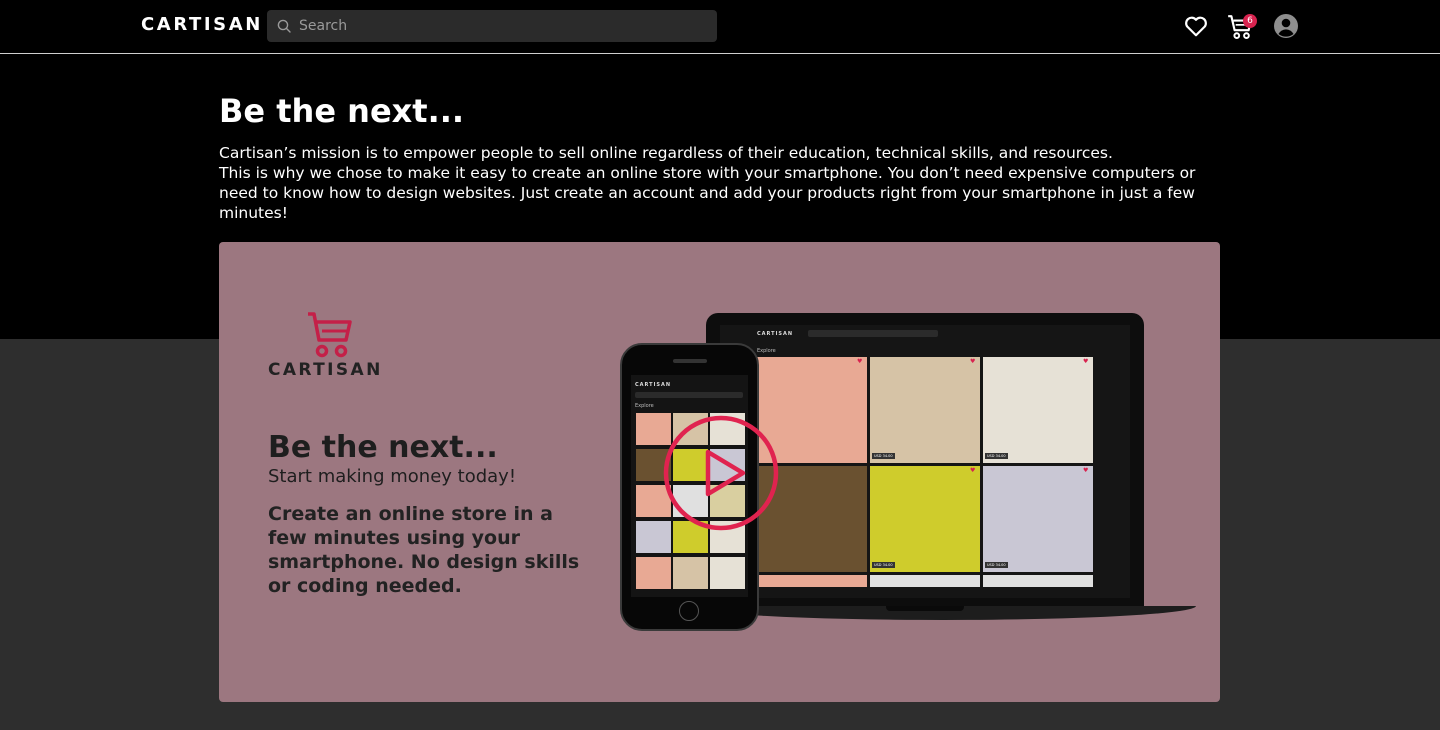 The height and width of the screenshot is (730, 1440). What do you see at coordinates (689, 395) in the screenshot?
I see `phone-mockup-search` at bounding box center [689, 395].